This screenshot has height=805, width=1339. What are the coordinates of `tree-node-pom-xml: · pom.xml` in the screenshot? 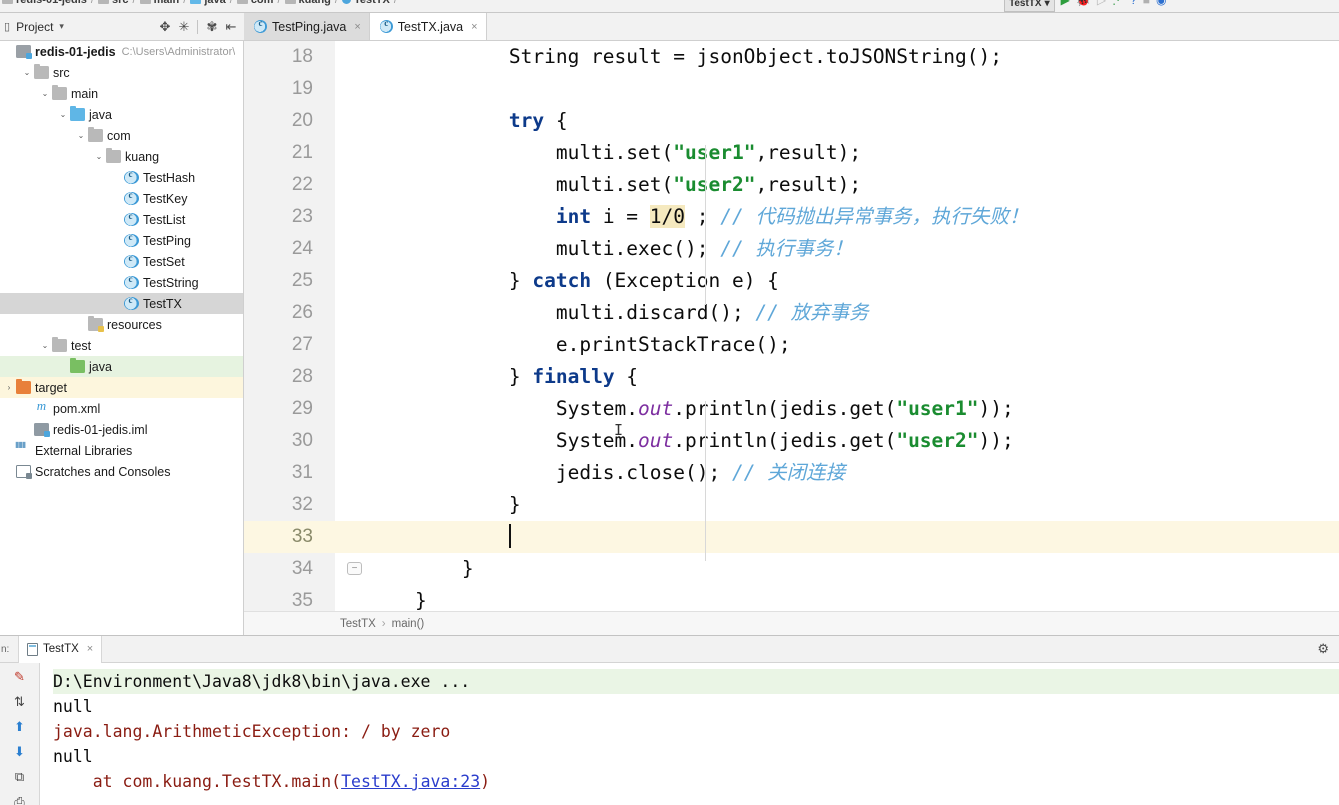 It's located at (121, 408).